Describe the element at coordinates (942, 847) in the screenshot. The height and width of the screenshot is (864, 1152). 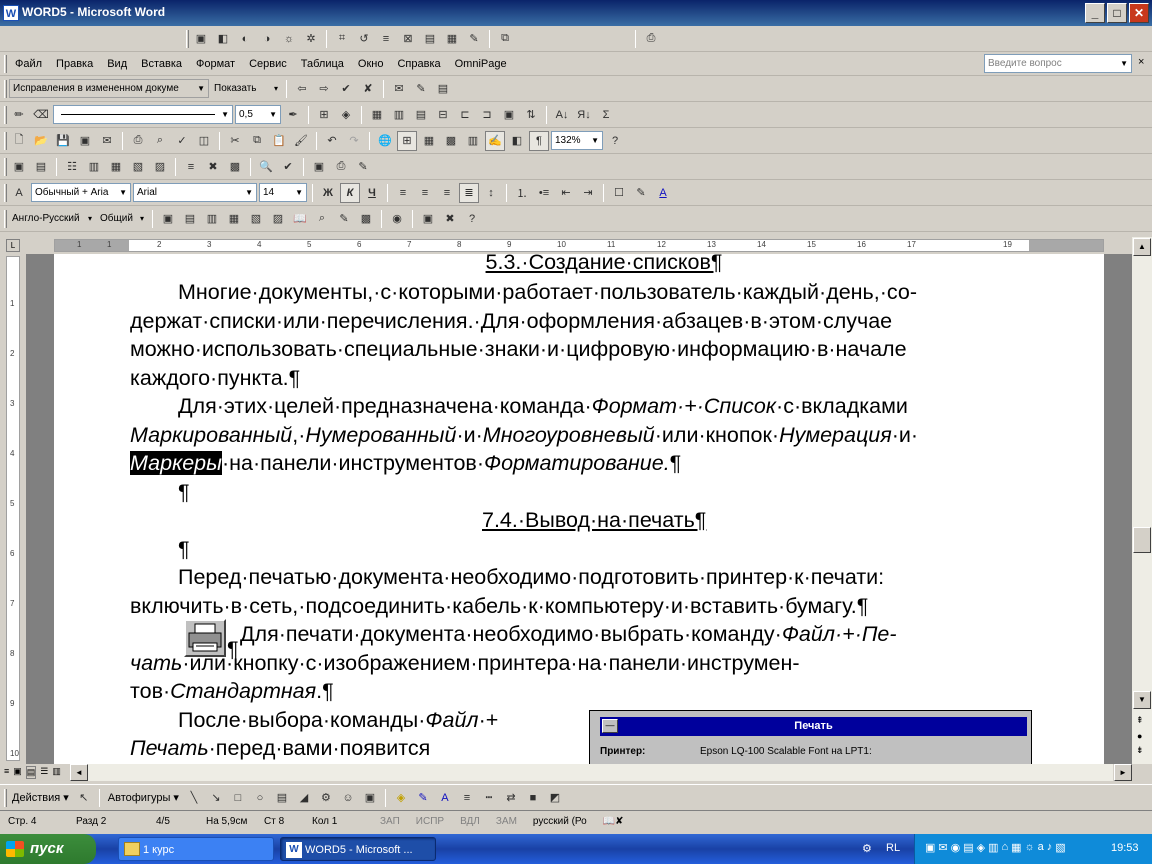
I see `tray-icon-2: ✉` at that location.